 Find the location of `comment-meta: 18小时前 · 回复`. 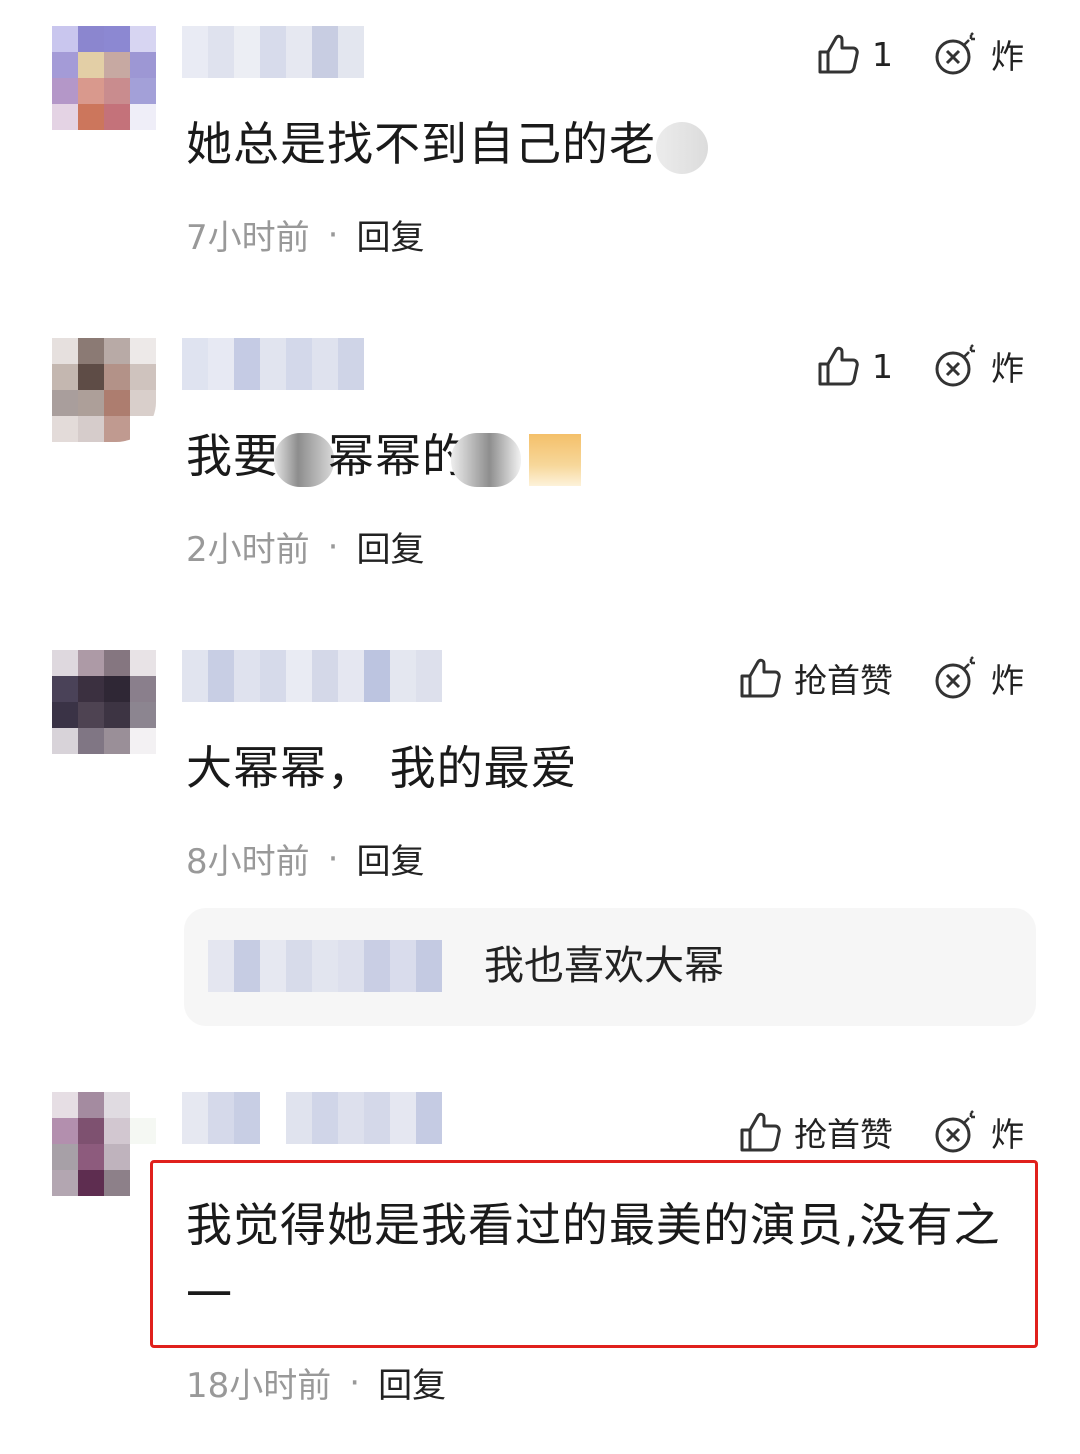

comment-meta: 18小时前 · 回复 is located at coordinates (316, 1382).